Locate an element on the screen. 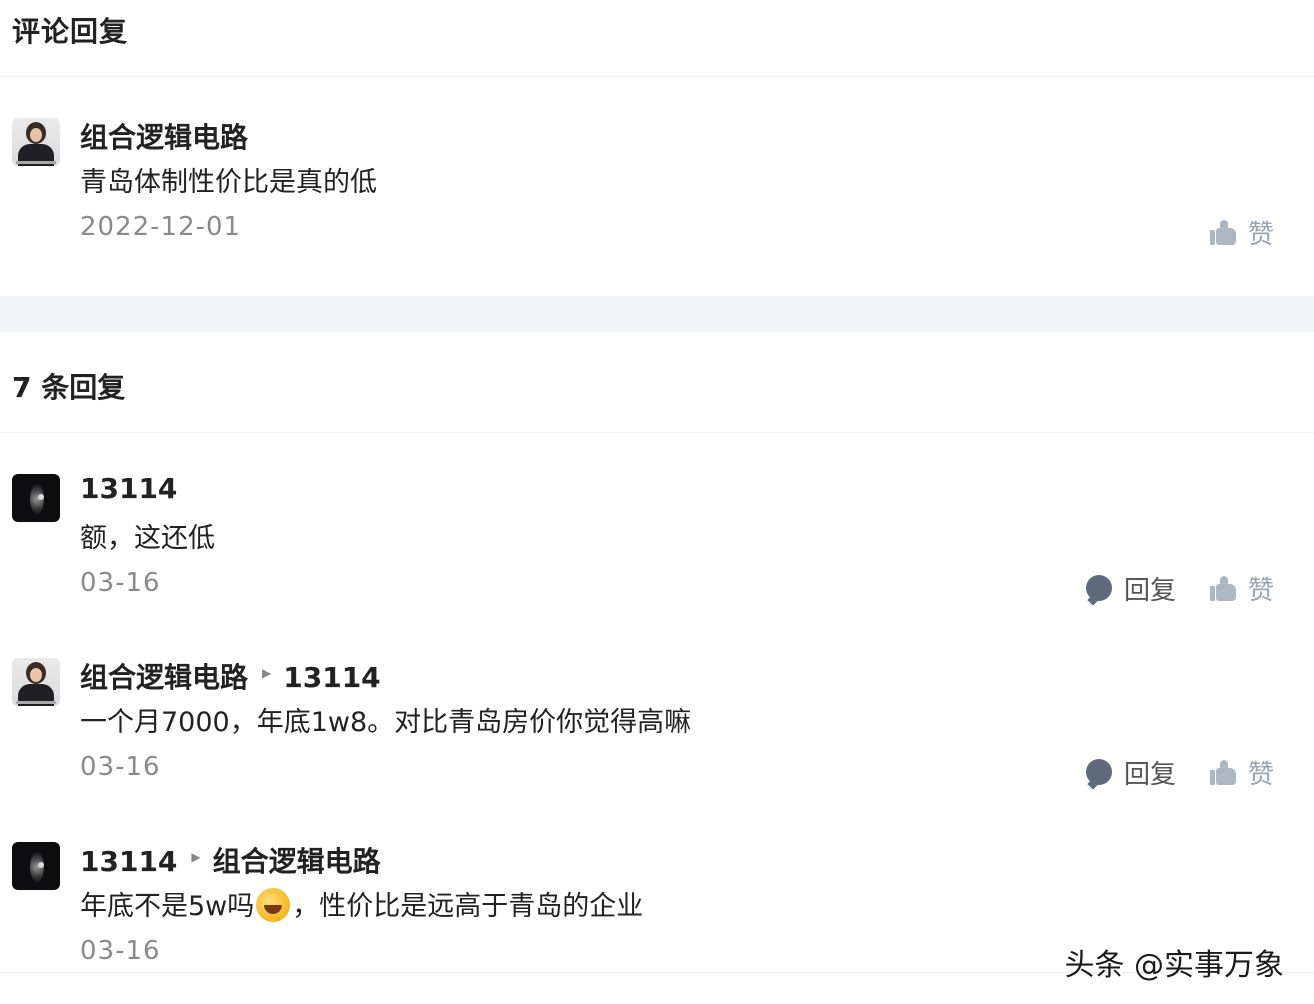 This screenshot has height=1004, width=1314. comment-actions: 赞 is located at coordinates (1225, 232).